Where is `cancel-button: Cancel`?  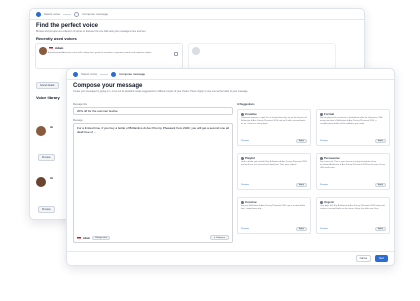 cancel-button: Cancel is located at coordinates (363, 258).